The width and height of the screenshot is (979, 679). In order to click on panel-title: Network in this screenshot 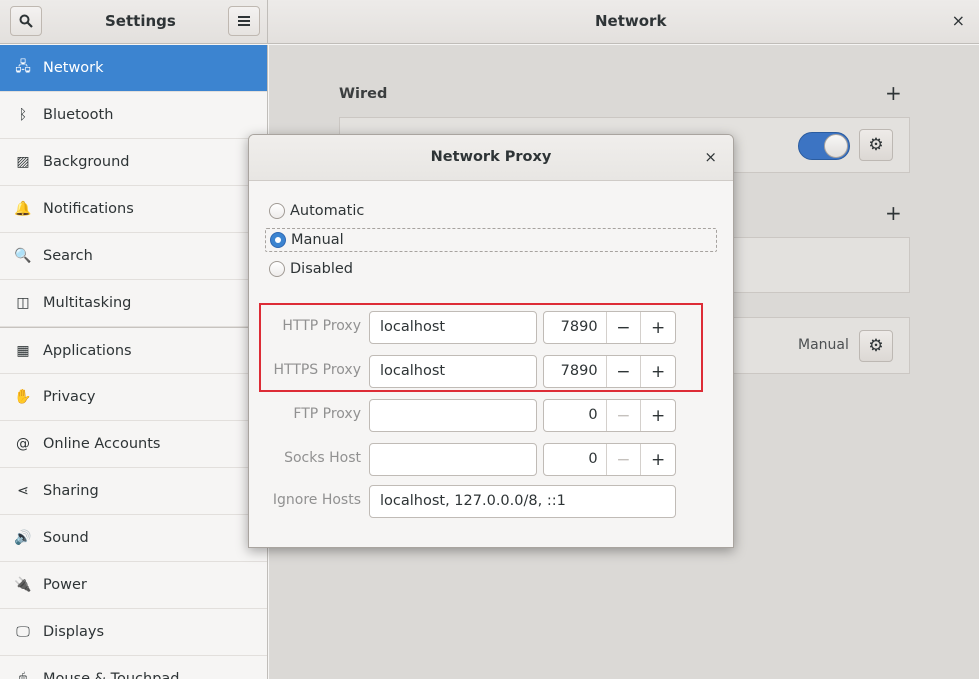, I will do `click(631, 21)`.